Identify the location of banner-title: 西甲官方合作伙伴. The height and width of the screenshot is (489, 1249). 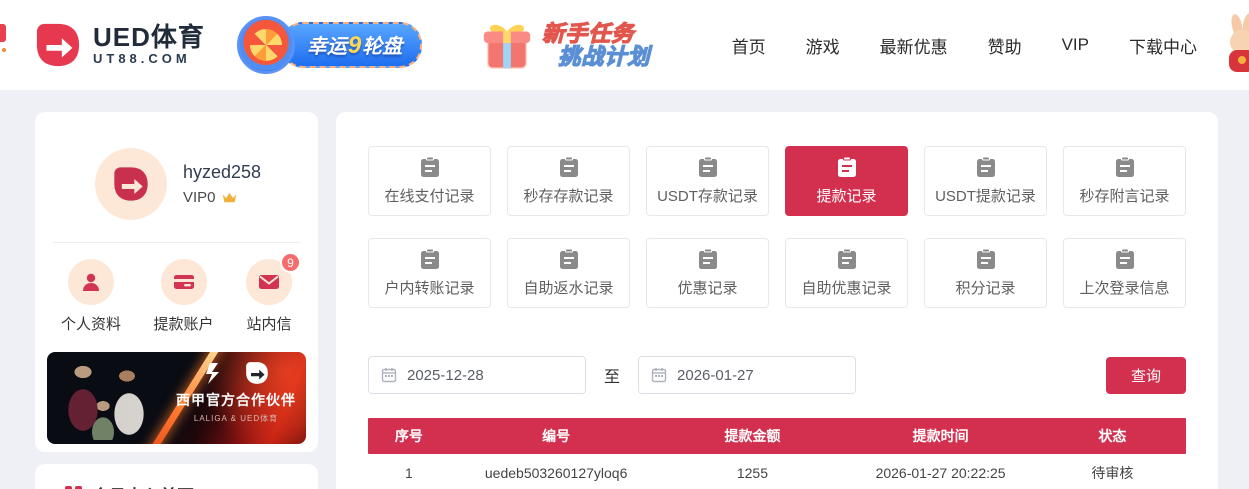
(236, 400).